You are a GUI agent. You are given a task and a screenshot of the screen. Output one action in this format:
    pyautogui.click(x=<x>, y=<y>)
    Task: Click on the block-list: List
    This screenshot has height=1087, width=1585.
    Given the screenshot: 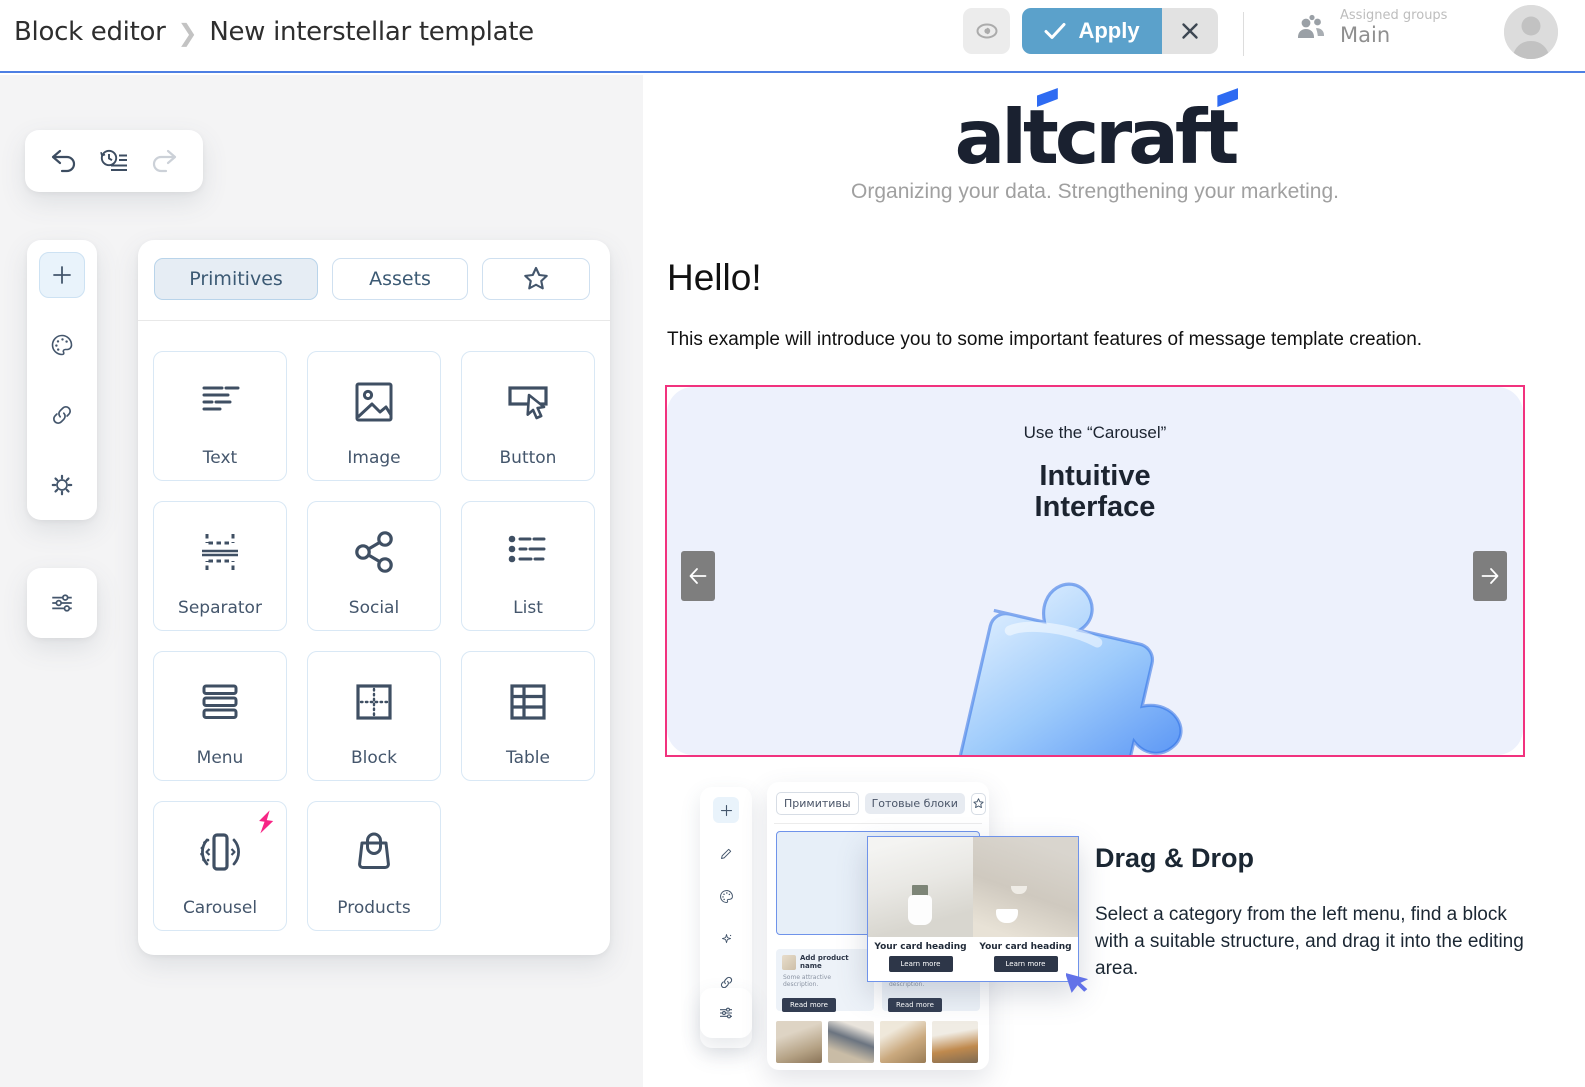 What is the action you would take?
    pyautogui.click(x=528, y=566)
    